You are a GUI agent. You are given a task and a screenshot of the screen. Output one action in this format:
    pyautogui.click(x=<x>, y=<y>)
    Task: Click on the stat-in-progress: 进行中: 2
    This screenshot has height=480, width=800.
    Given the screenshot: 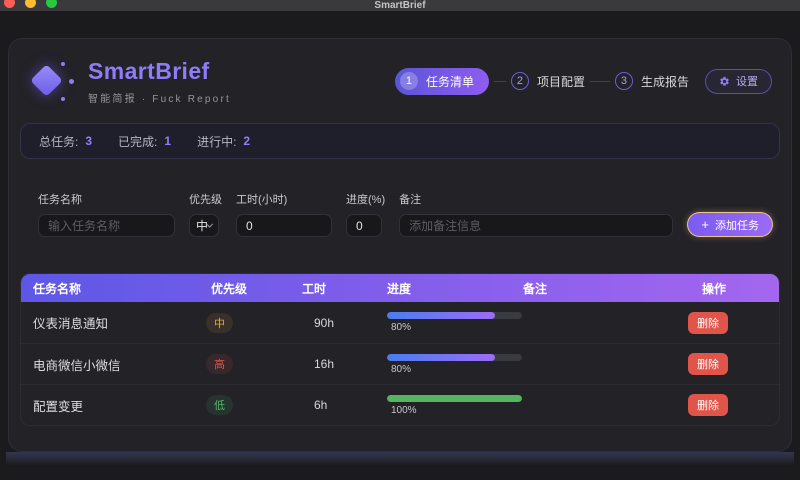 What is the action you would take?
    pyautogui.click(x=223, y=141)
    